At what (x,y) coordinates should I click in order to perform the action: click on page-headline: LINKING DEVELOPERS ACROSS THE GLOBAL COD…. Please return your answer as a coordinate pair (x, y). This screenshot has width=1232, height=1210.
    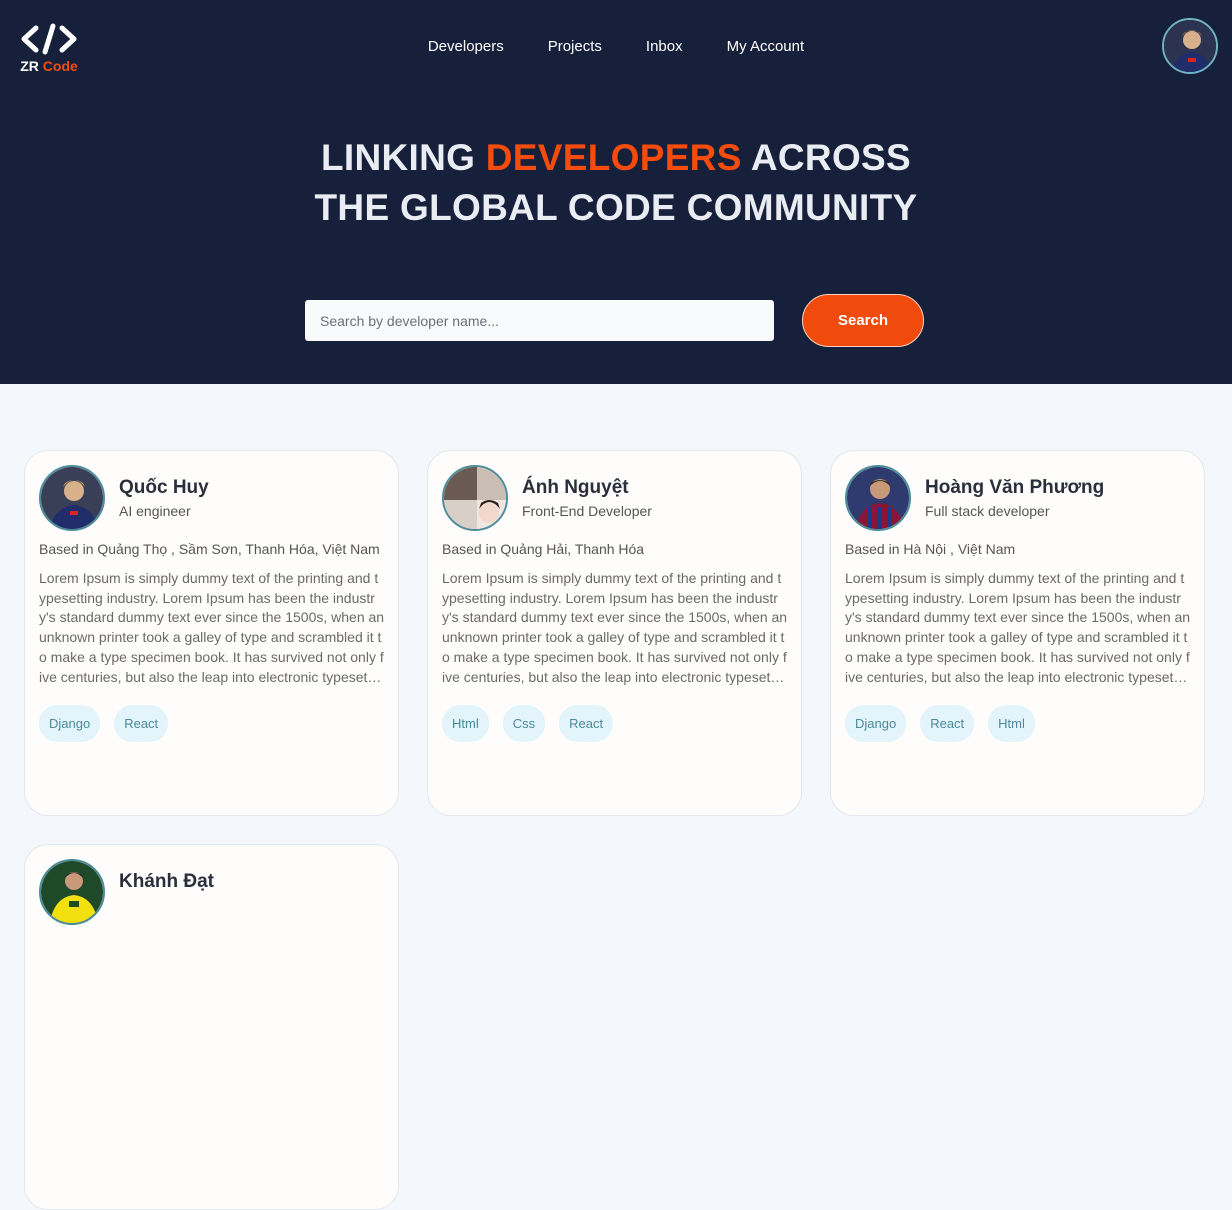
    Looking at the image, I should click on (616, 182).